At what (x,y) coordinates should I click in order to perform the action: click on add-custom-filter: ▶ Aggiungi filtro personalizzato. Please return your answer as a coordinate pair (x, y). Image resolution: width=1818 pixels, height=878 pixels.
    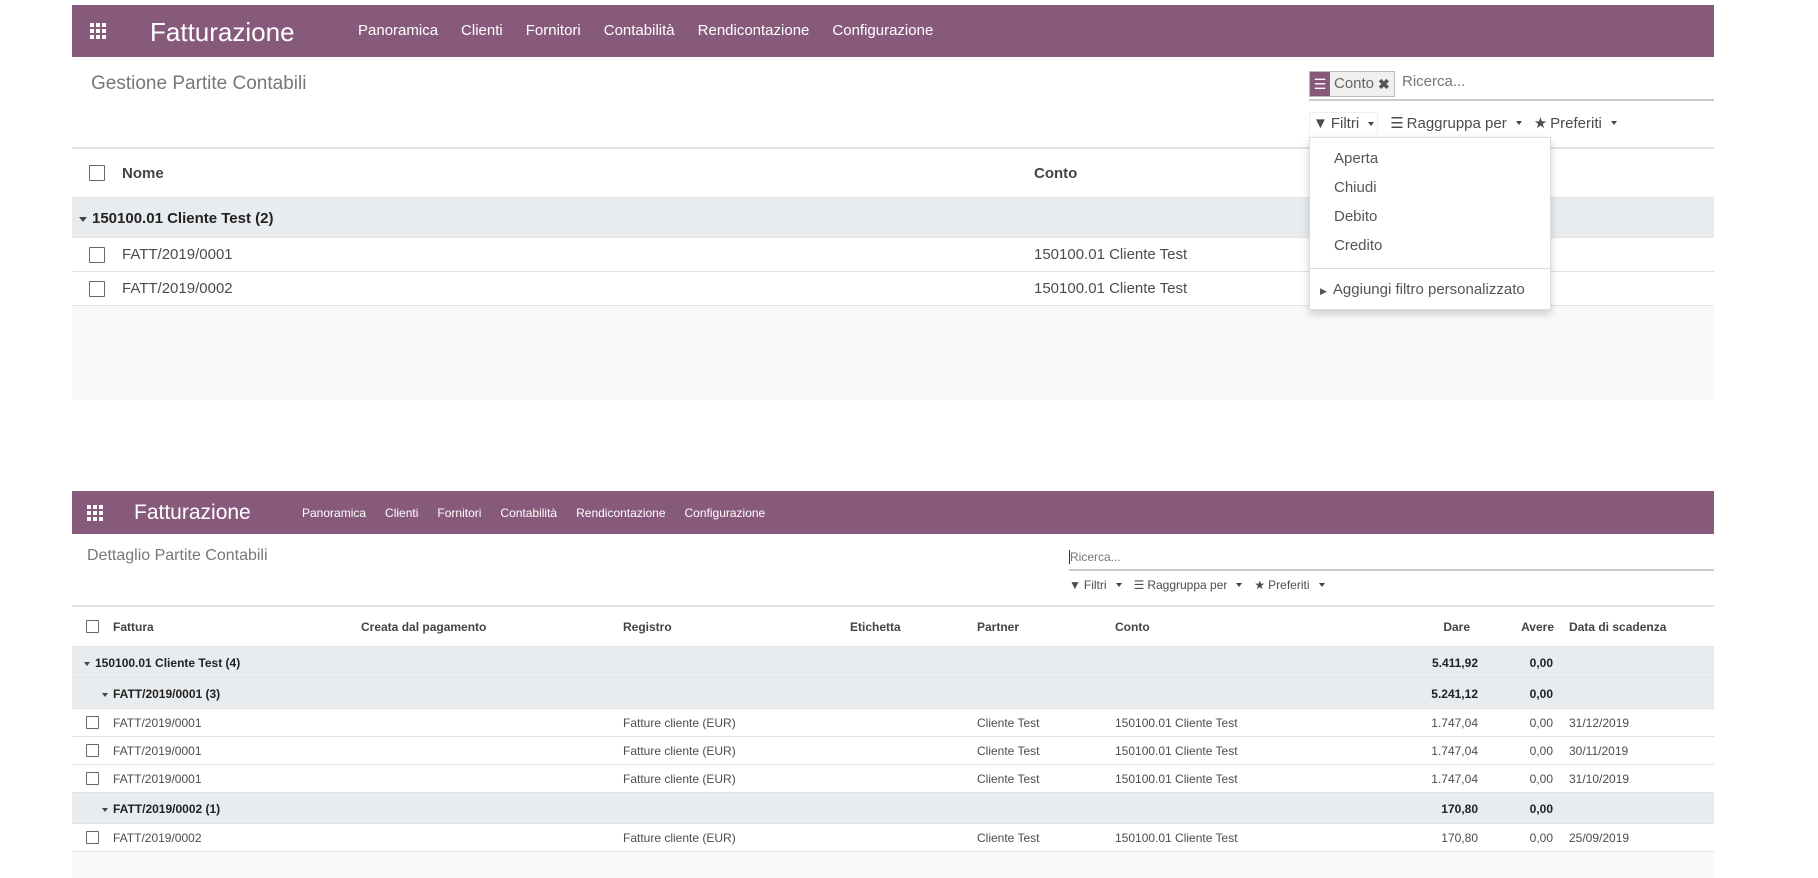
    Looking at the image, I should click on (1422, 289).